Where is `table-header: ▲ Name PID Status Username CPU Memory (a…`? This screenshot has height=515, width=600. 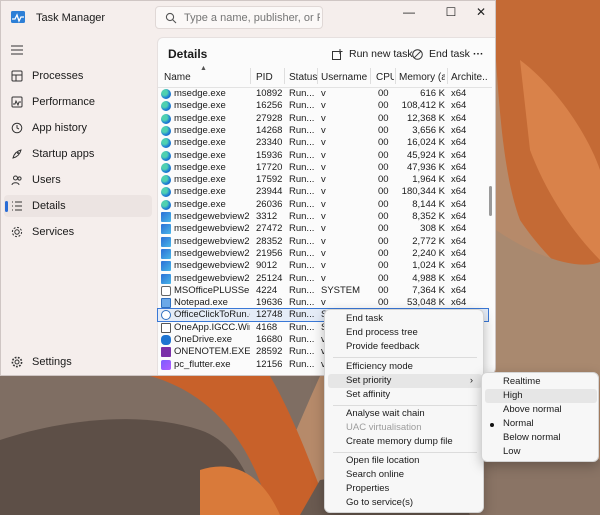
table-header: ▲ Name PID Status Username CPU Memory (a… is located at coordinates (325, 76).